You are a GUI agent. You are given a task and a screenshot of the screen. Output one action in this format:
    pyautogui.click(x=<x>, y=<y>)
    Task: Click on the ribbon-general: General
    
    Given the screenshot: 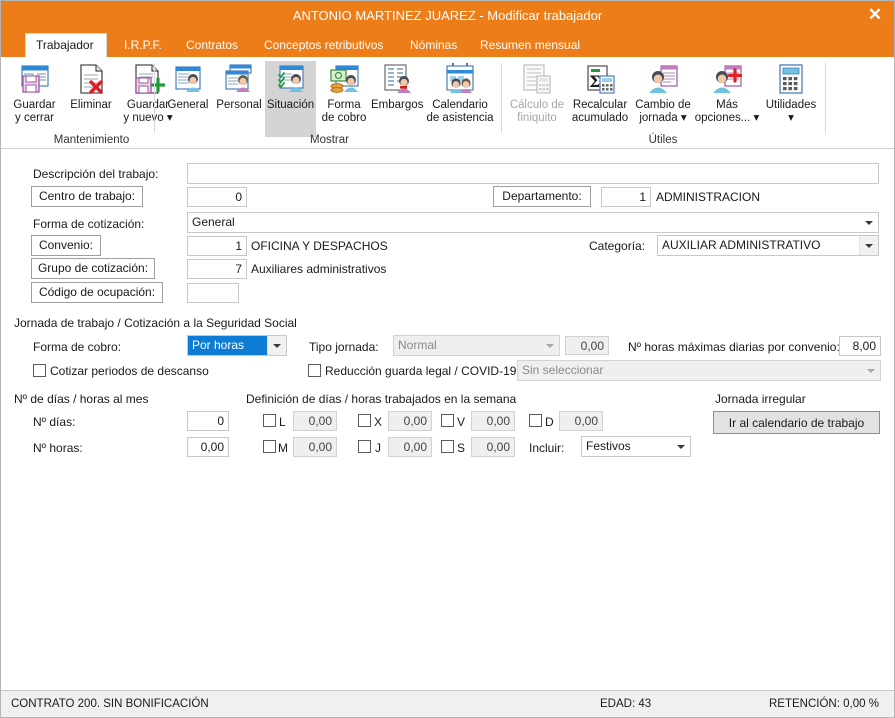 What is the action you would take?
    pyautogui.click(x=188, y=86)
    